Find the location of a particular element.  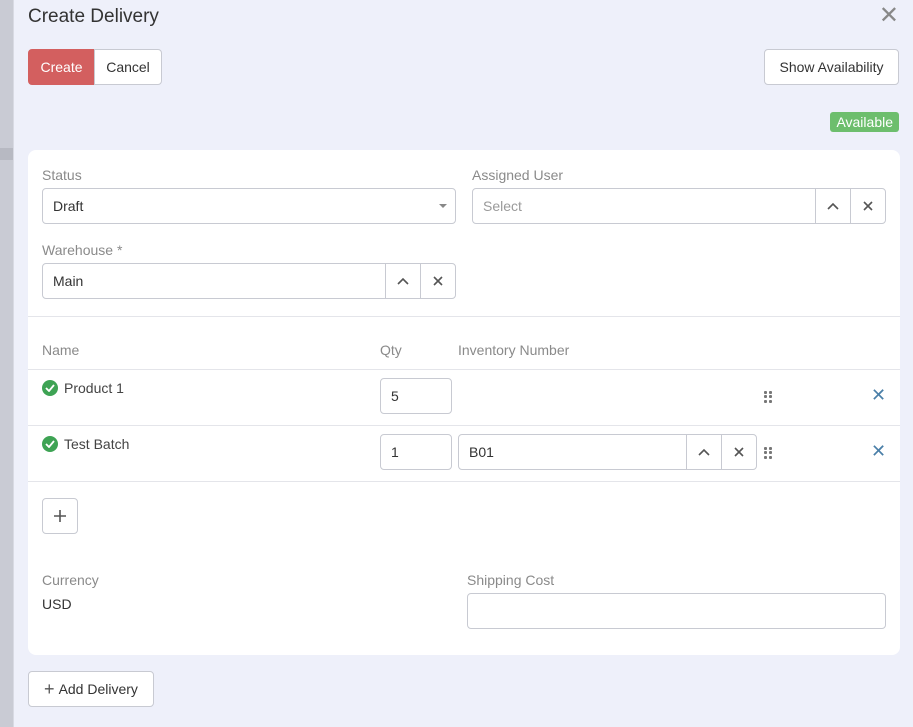

warehouse-value: Main is located at coordinates (68, 281).